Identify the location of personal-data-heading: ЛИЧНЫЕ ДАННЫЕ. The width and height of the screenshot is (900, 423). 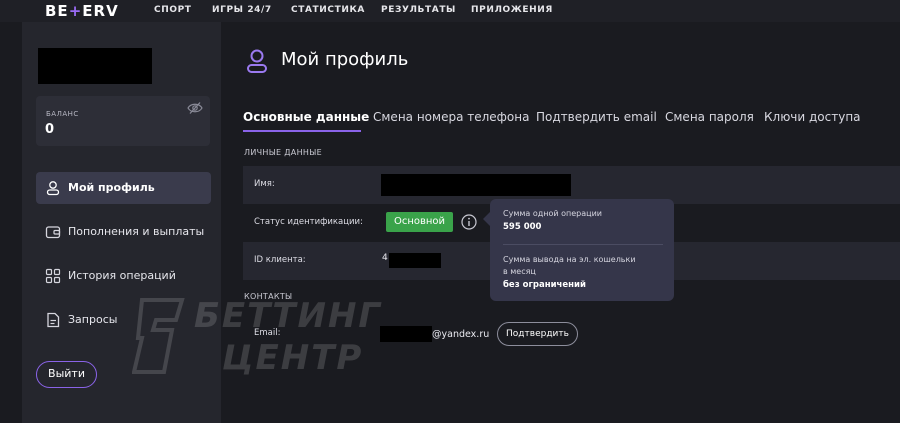
(283, 152).